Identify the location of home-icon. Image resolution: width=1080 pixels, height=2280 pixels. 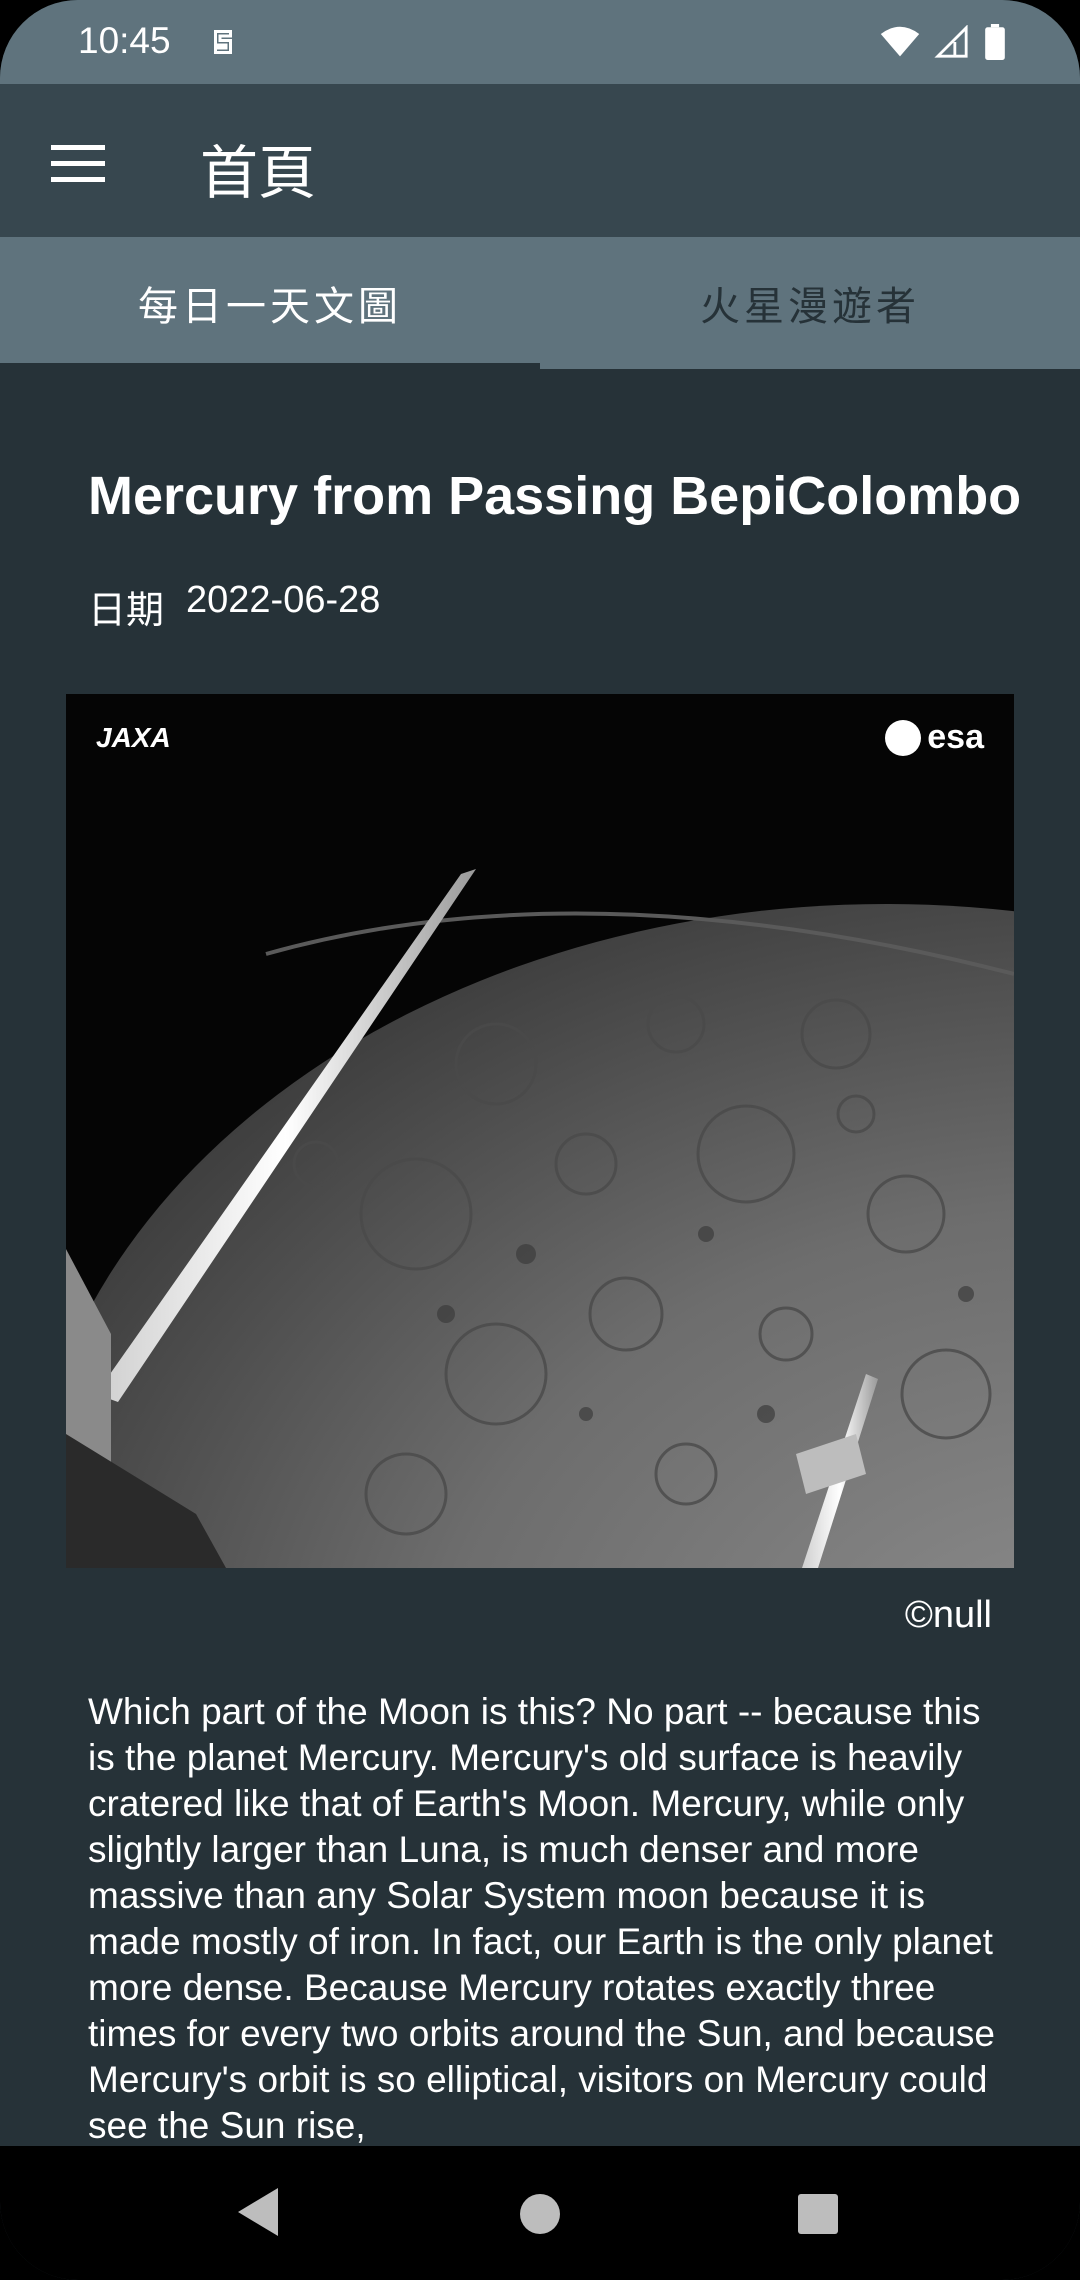
(540, 2214).